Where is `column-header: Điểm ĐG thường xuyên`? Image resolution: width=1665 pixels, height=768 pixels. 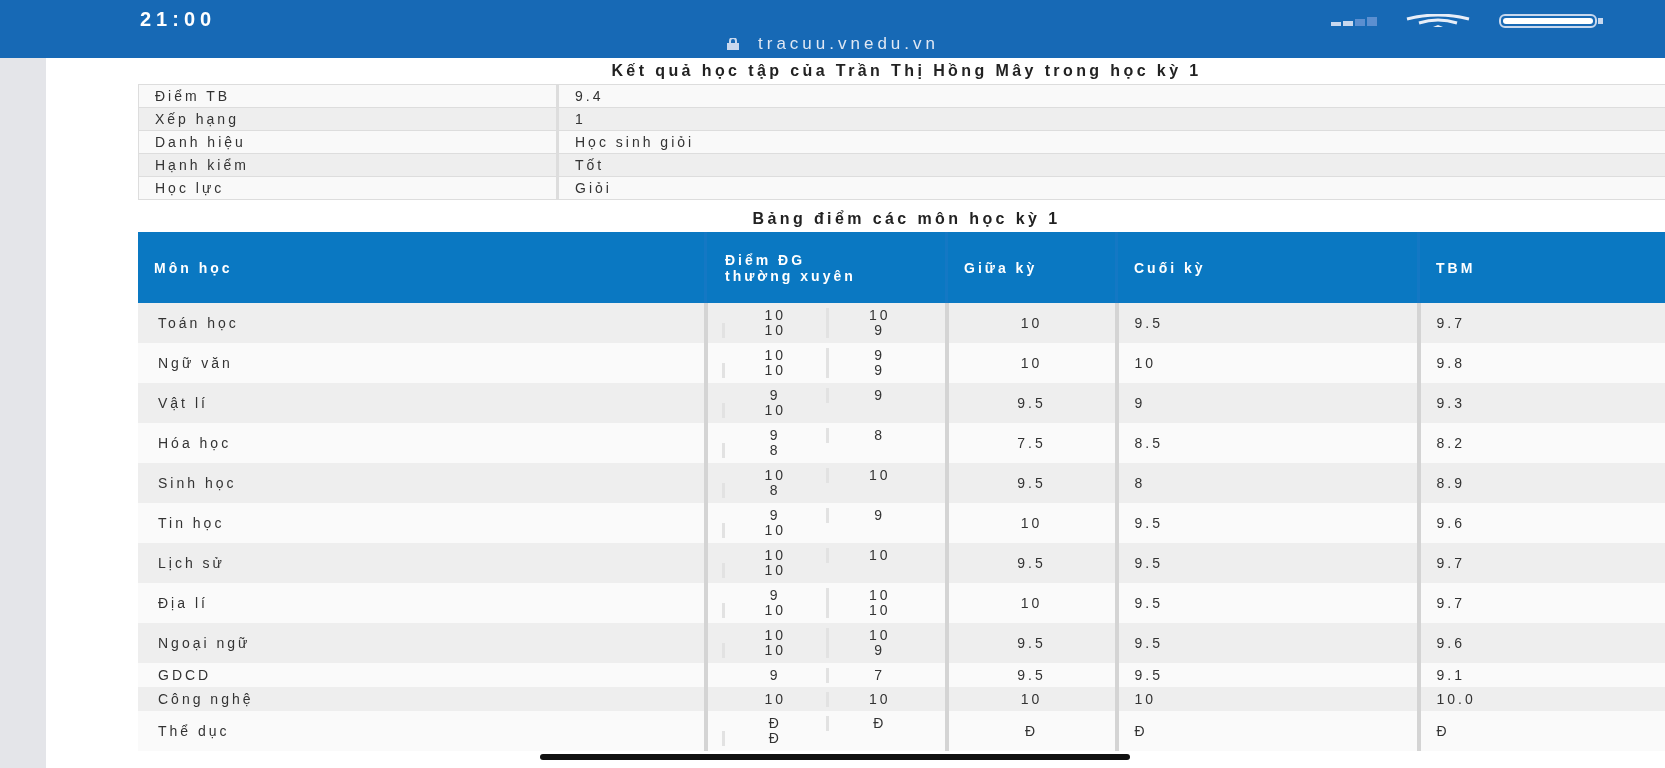 column-header: Điểm ĐG thường xuyên is located at coordinates (826, 267).